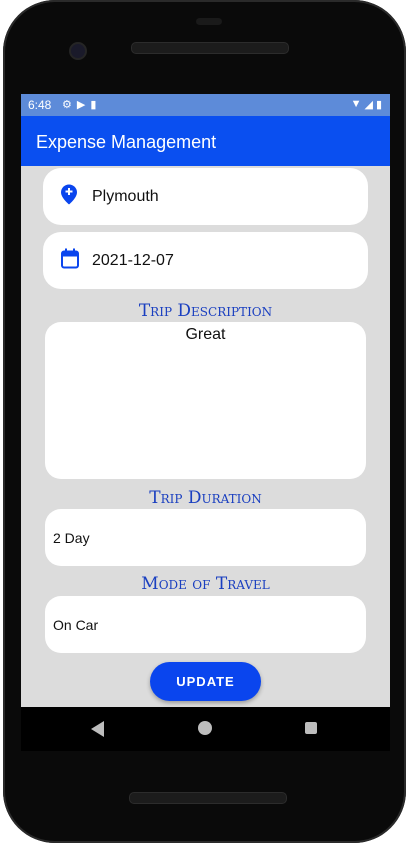  Describe the element at coordinates (205, 105) in the screenshot. I see `status-bar: 6:48 ⚙ ▶ ▮ ▼ ◢ ▮` at that location.